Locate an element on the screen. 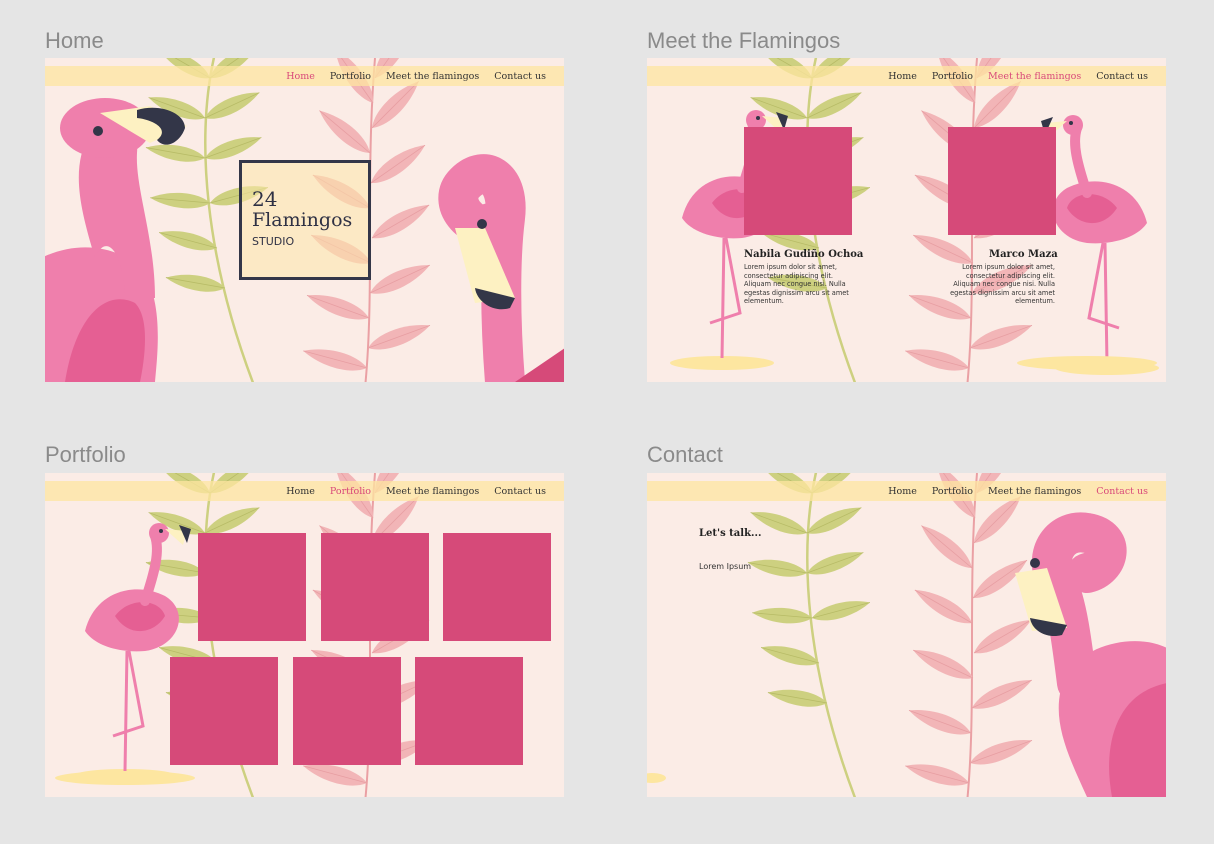  title-subtitle: STUDIO is located at coordinates (273, 241).